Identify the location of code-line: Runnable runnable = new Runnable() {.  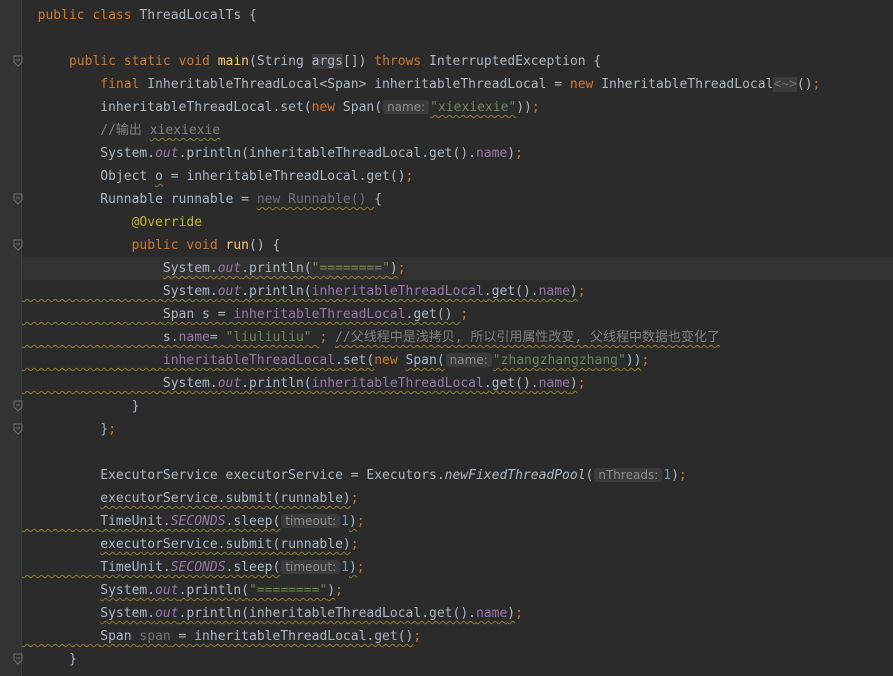
(457, 199).